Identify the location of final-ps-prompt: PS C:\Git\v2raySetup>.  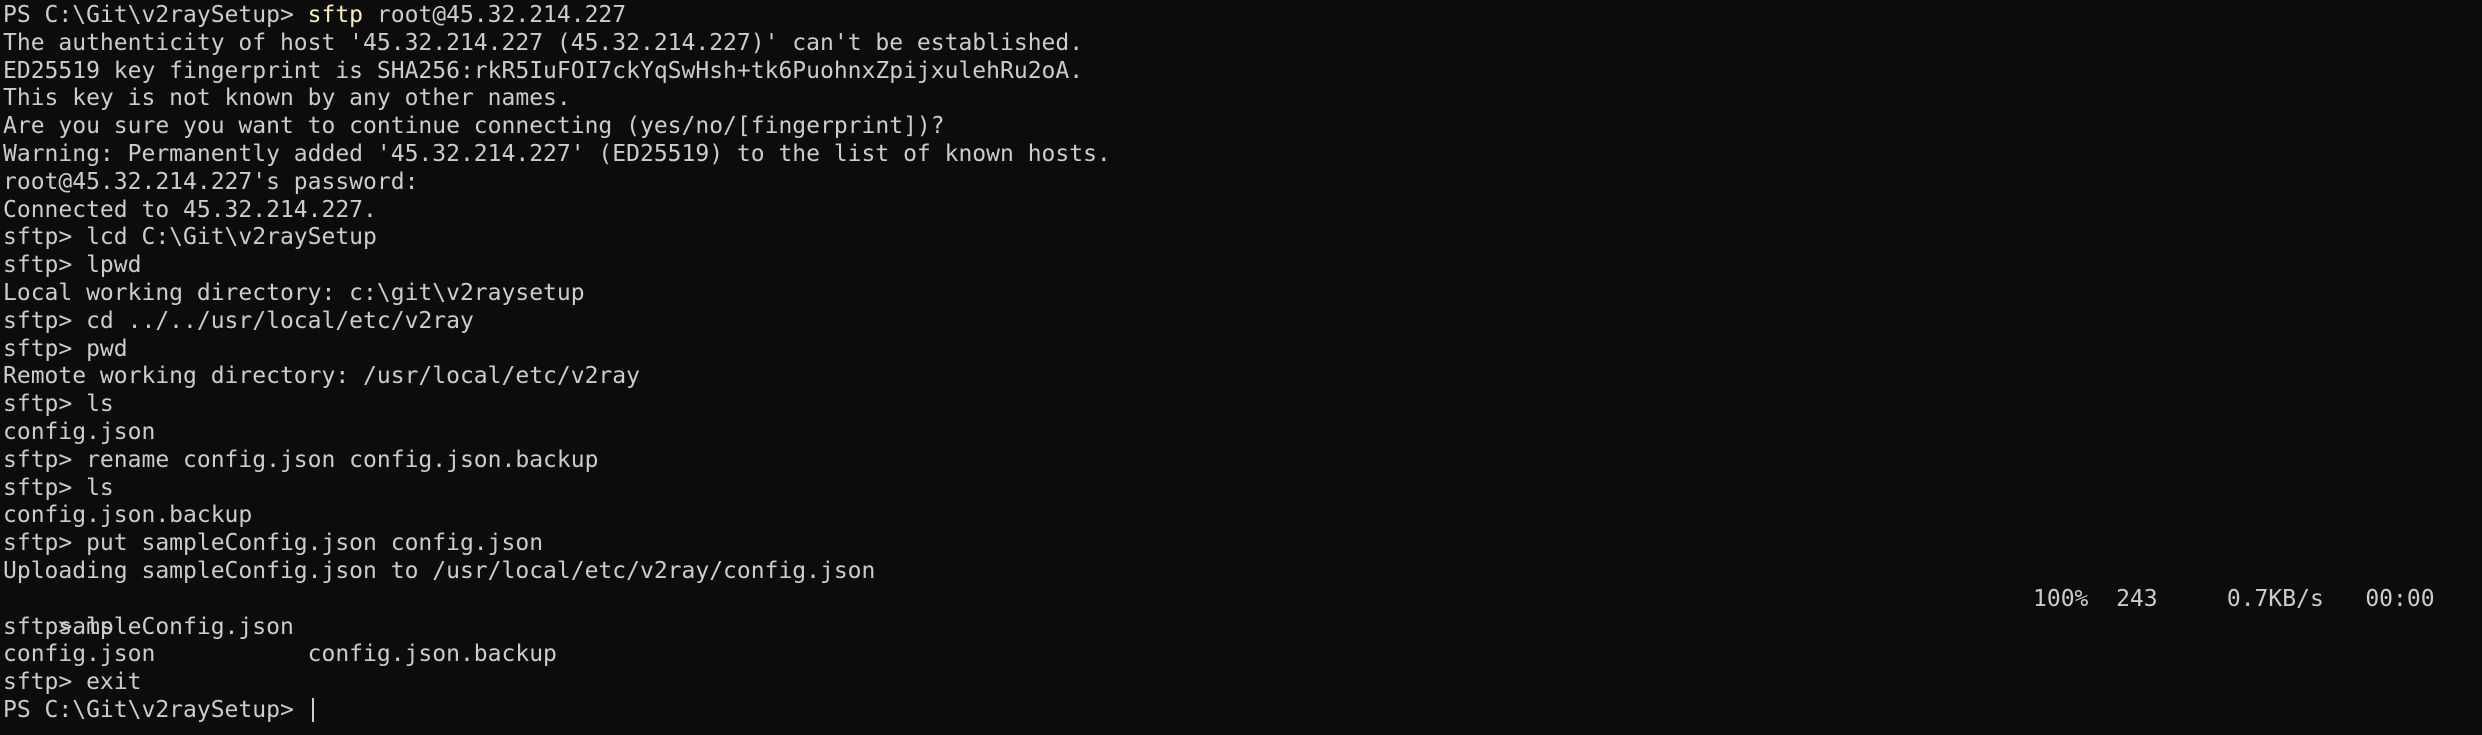
(155, 709).